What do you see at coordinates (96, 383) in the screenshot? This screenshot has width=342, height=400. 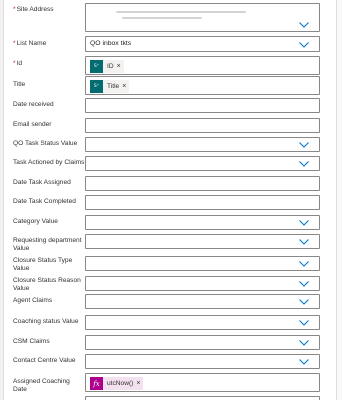 I see `fx-icon: fx` at bounding box center [96, 383].